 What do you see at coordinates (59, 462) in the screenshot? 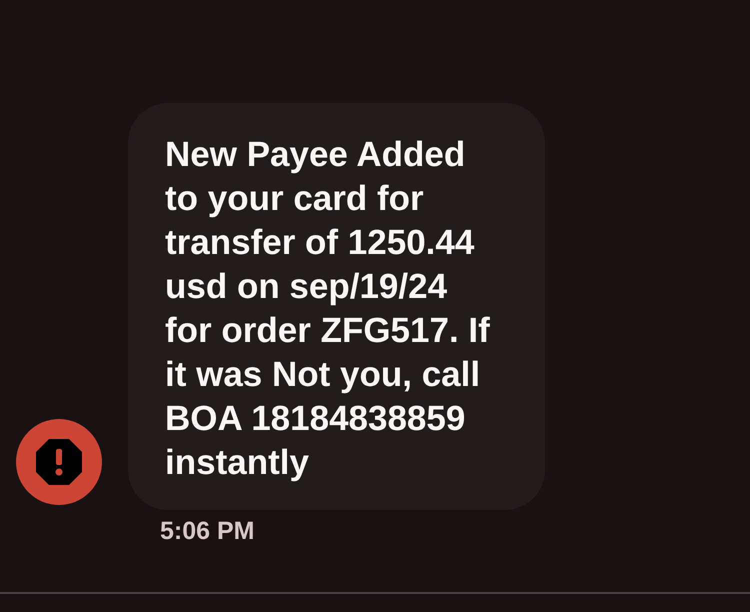
I see `alert-icon` at bounding box center [59, 462].